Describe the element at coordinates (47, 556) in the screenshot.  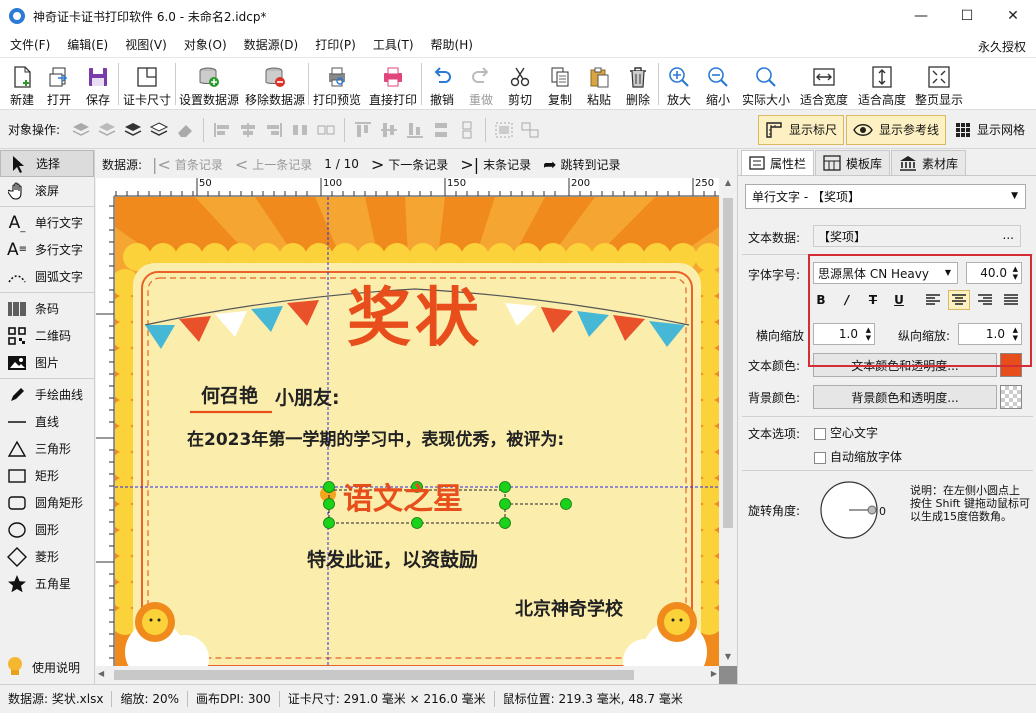
I see `tool-diamond: 菱形` at that location.